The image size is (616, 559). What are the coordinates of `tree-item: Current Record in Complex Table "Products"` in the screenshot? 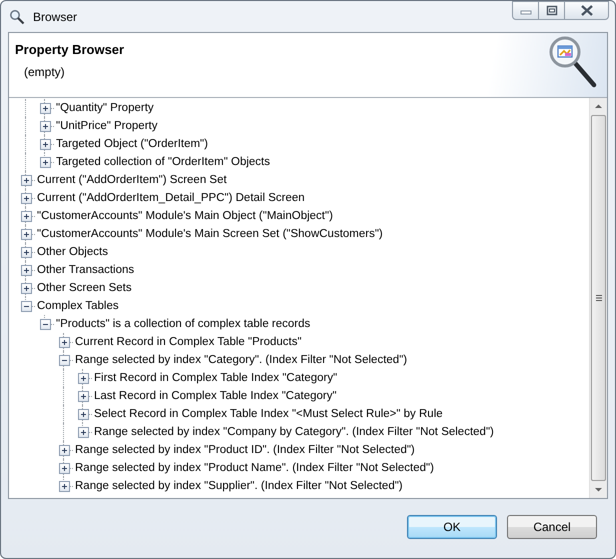 It's located at (188, 342).